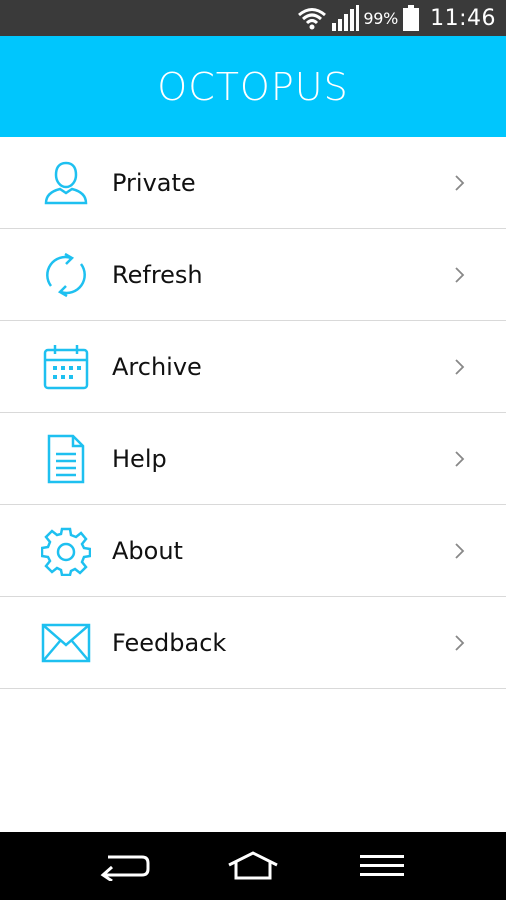 This screenshot has height=900, width=506. What do you see at coordinates (66, 275) in the screenshot?
I see `refresh-icon` at bounding box center [66, 275].